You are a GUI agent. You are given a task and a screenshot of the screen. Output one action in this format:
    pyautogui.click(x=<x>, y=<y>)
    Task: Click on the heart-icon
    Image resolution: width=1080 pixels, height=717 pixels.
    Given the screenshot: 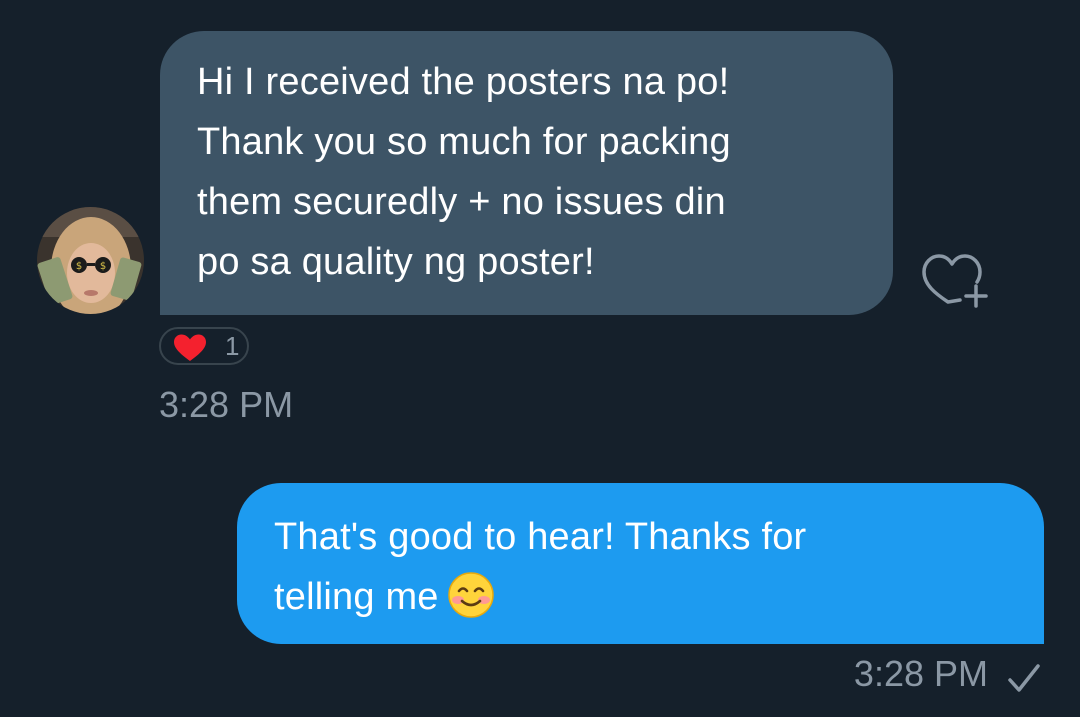 What is the action you would take?
    pyautogui.click(x=190, y=347)
    